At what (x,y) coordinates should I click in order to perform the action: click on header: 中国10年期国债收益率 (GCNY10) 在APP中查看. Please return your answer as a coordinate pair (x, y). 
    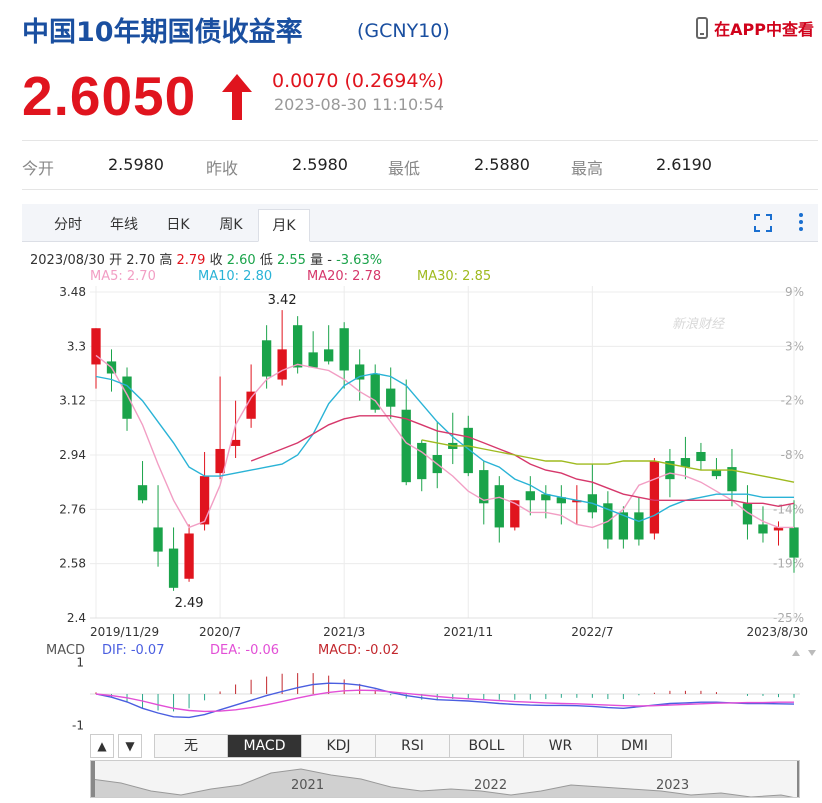
    Looking at the image, I should click on (420, 28).